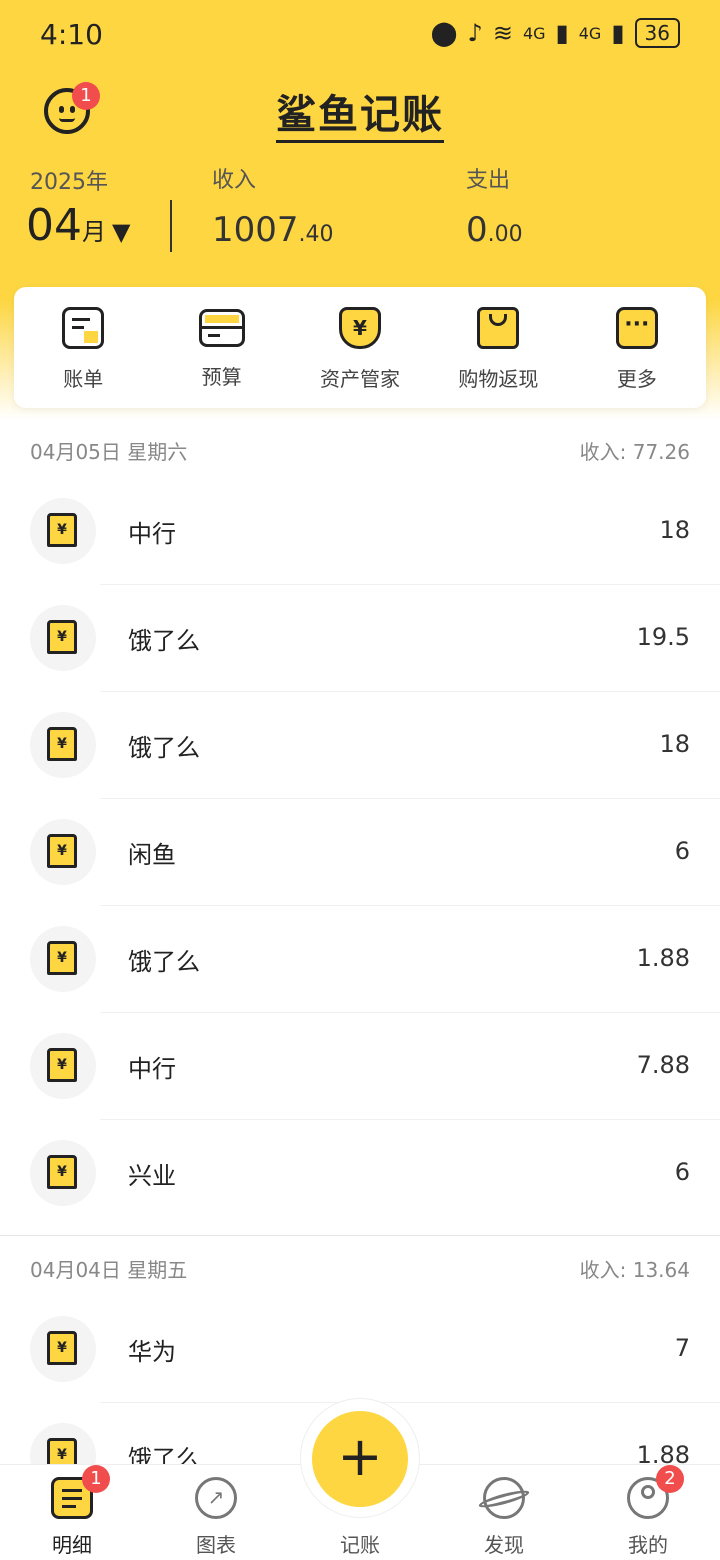 This screenshot has width=720, height=1560. I want to click on wifi-icon: ≋, so click(502, 33).